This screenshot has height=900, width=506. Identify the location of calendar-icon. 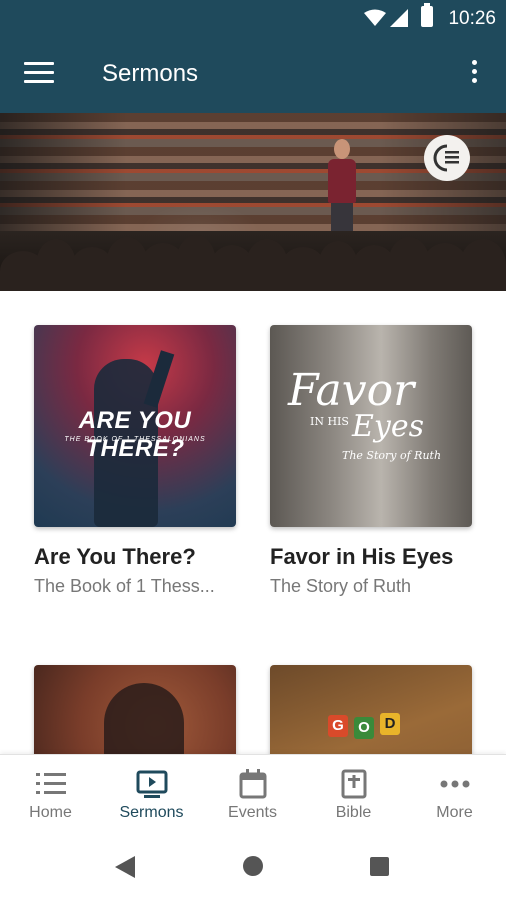
(252, 784).